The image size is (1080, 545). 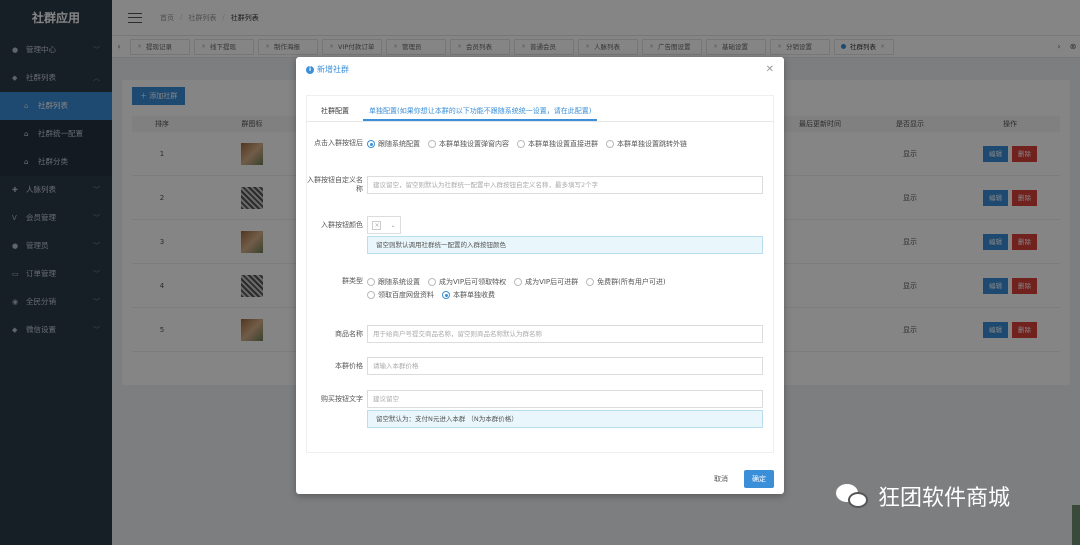 I want to click on buy-text-label: 购买按钮文字, so click(x=342, y=399).